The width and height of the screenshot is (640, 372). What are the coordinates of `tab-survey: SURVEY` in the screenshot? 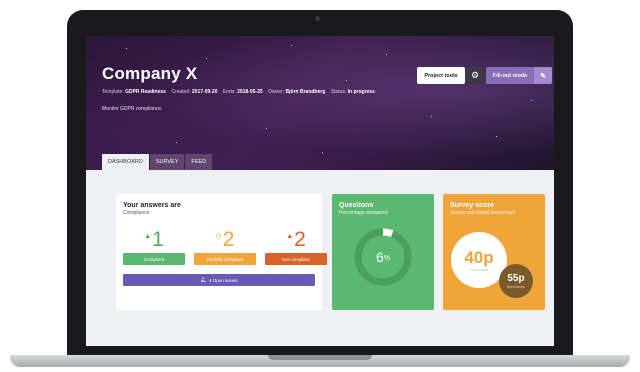 It's located at (167, 162).